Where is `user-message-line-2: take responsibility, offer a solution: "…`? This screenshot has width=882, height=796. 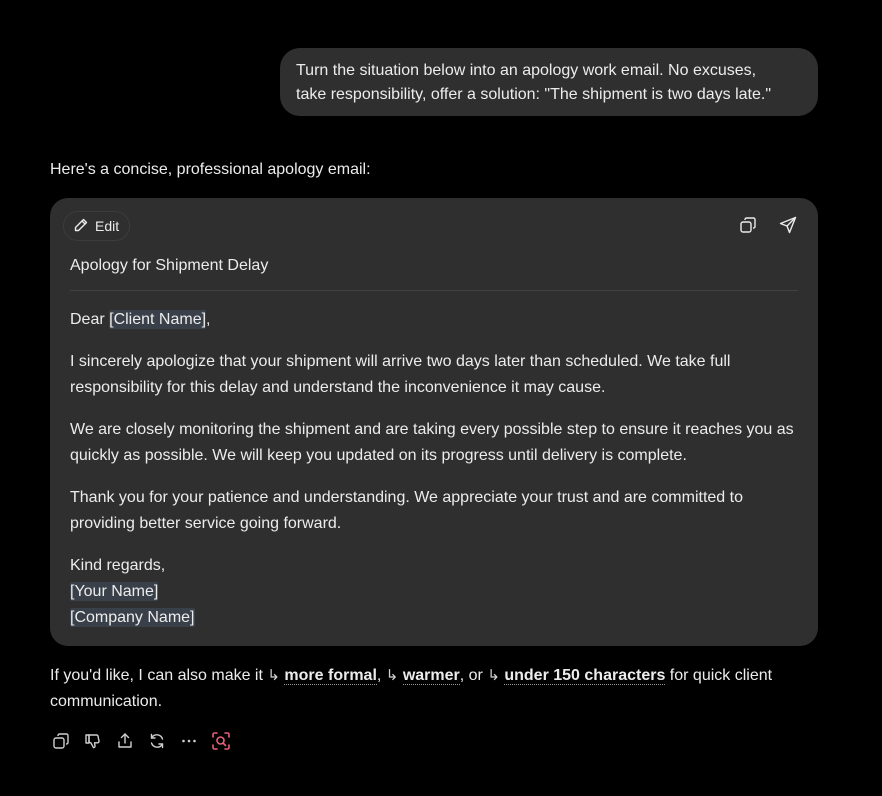
user-message-line-2: take responsibility, offer a solution: "… is located at coordinates (533, 94).